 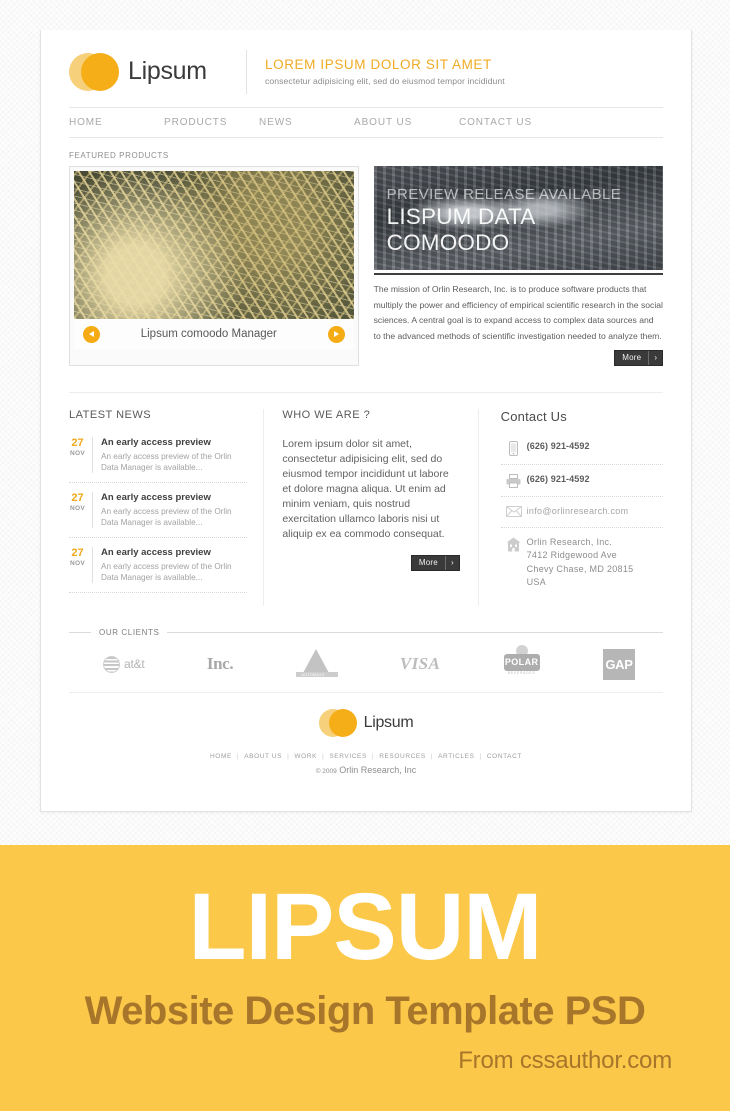 I want to click on banner-source: From cssauthor.com, so click(x=565, y=1060).